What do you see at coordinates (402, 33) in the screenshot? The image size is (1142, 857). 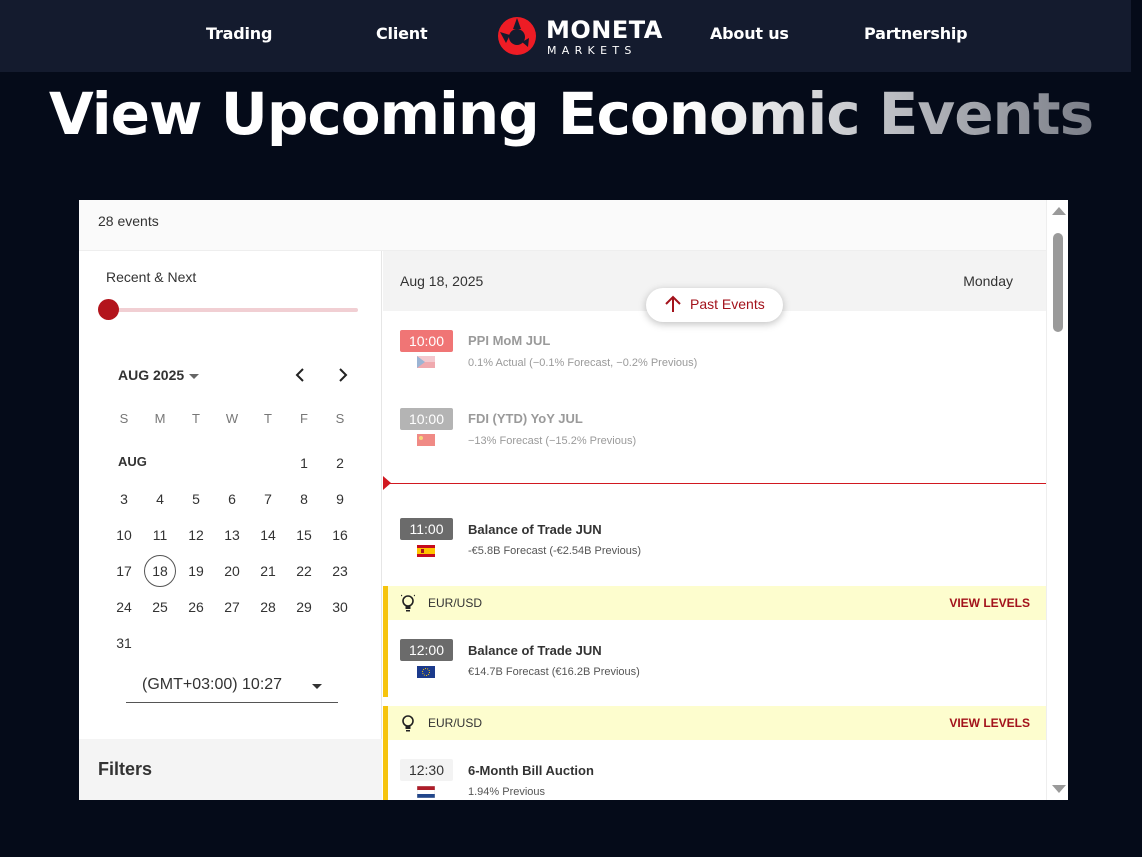 I see `nav-client: Client` at bounding box center [402, 33].